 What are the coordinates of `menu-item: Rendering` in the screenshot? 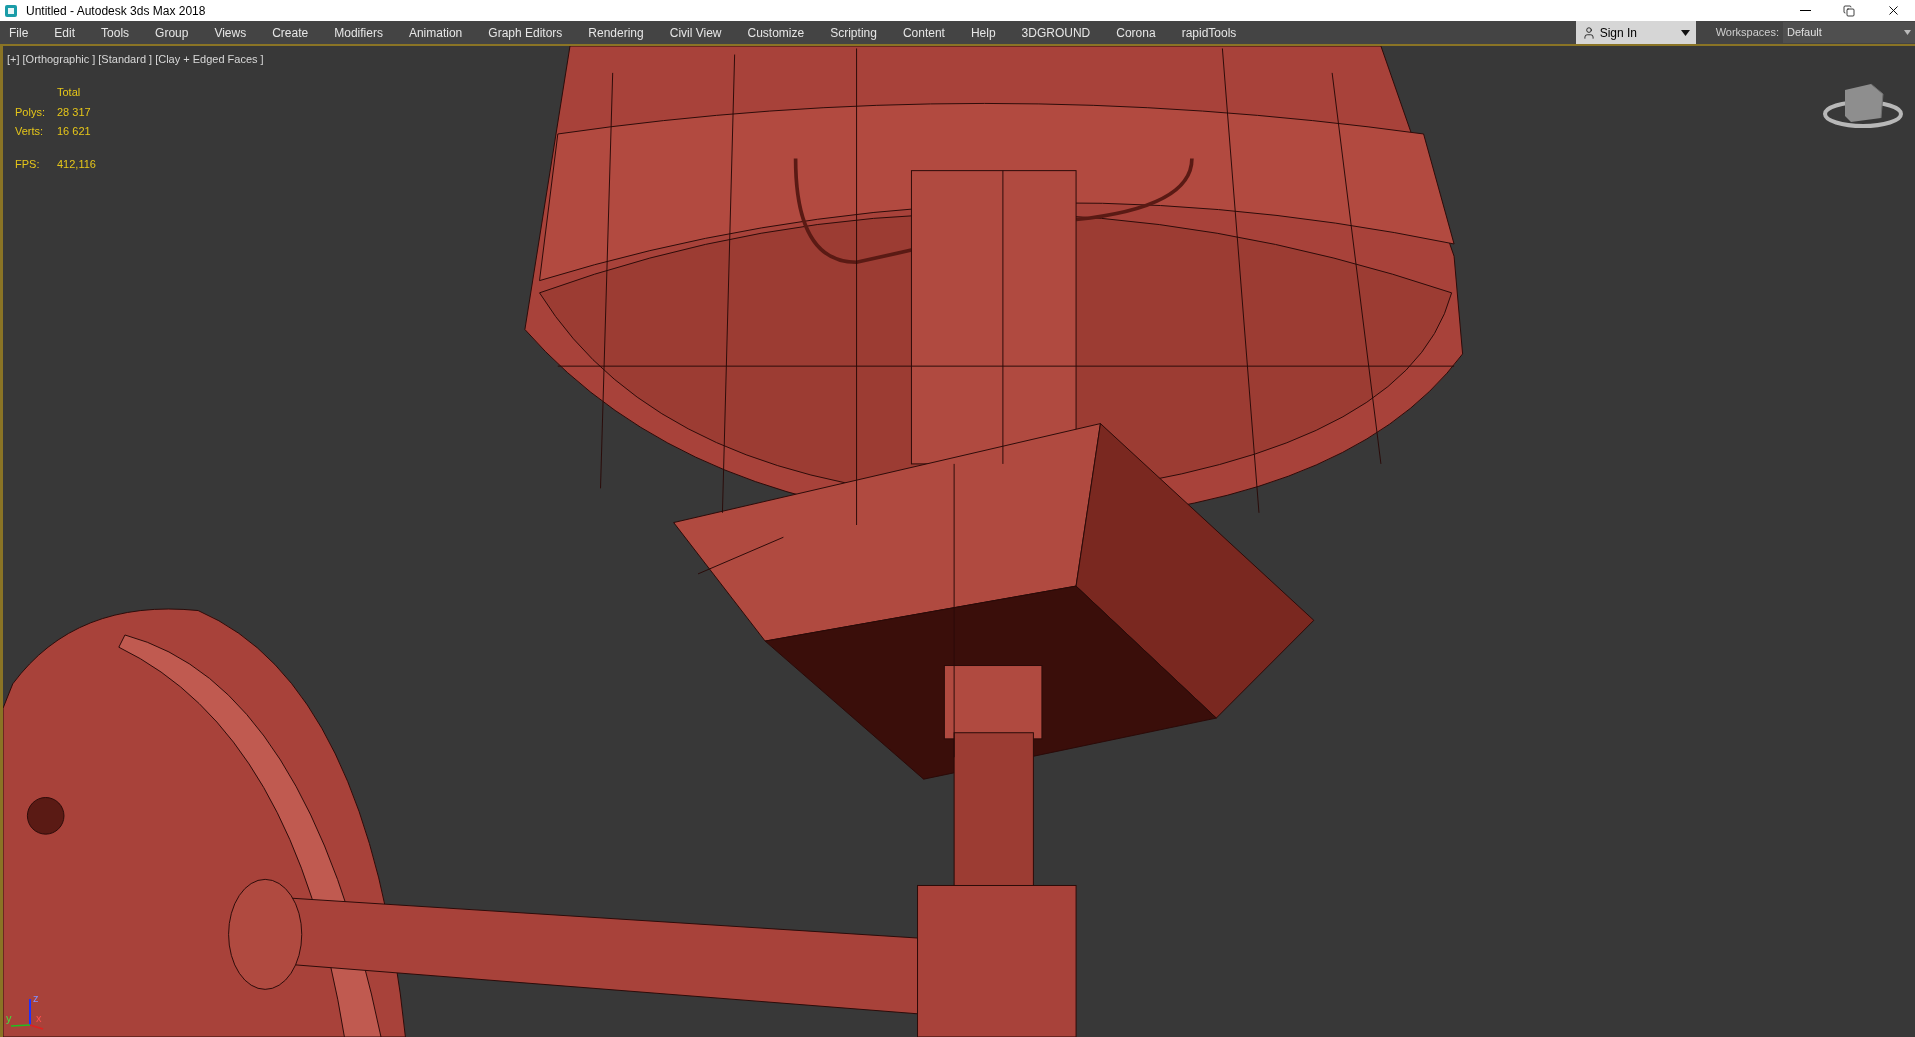 It's located at (616, 32).